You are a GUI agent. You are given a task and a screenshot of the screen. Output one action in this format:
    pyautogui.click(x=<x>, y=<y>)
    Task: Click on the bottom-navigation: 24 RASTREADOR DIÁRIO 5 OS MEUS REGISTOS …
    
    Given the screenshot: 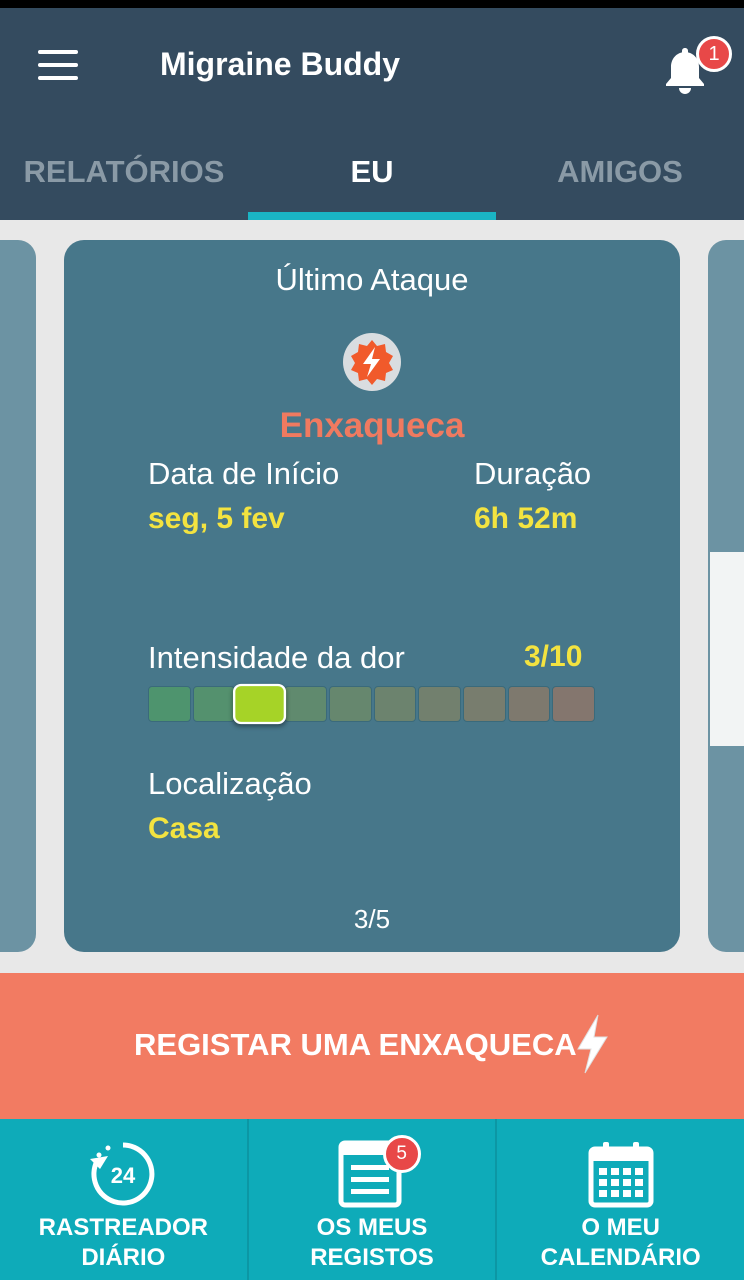 What is the action you would take?
    pyautogui.click(x=372, y=1199)
    